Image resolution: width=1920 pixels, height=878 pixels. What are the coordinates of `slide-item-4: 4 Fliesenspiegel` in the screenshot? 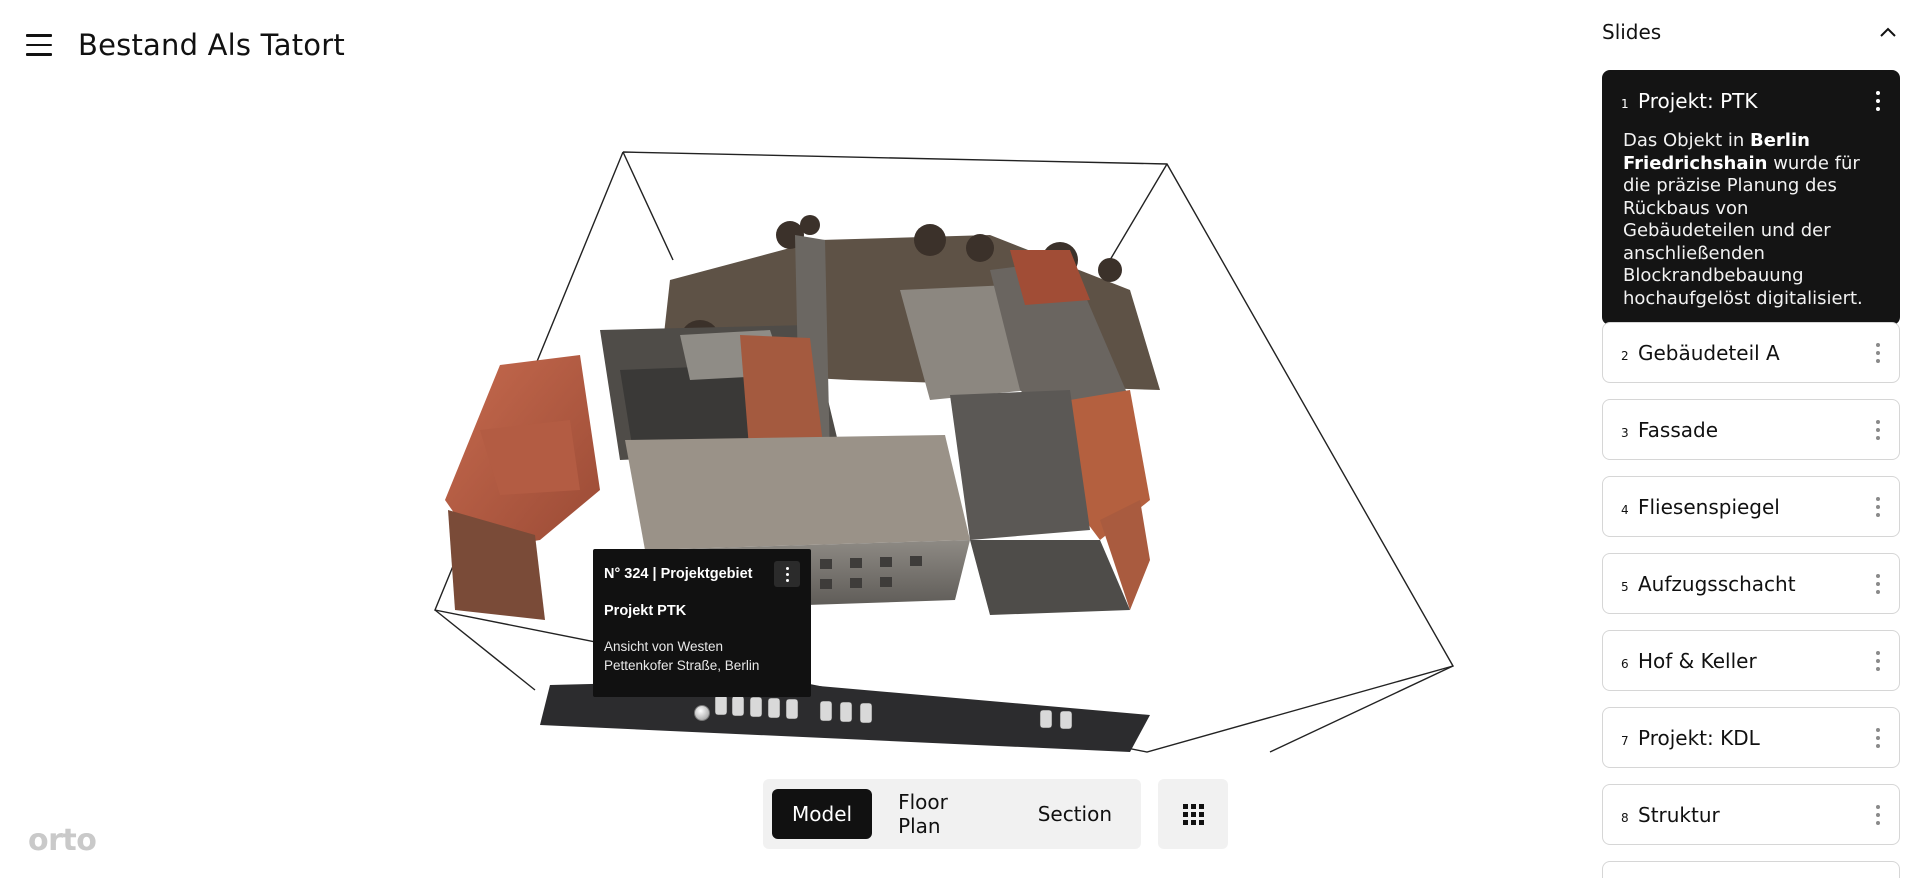 It's located at (1751, 506).